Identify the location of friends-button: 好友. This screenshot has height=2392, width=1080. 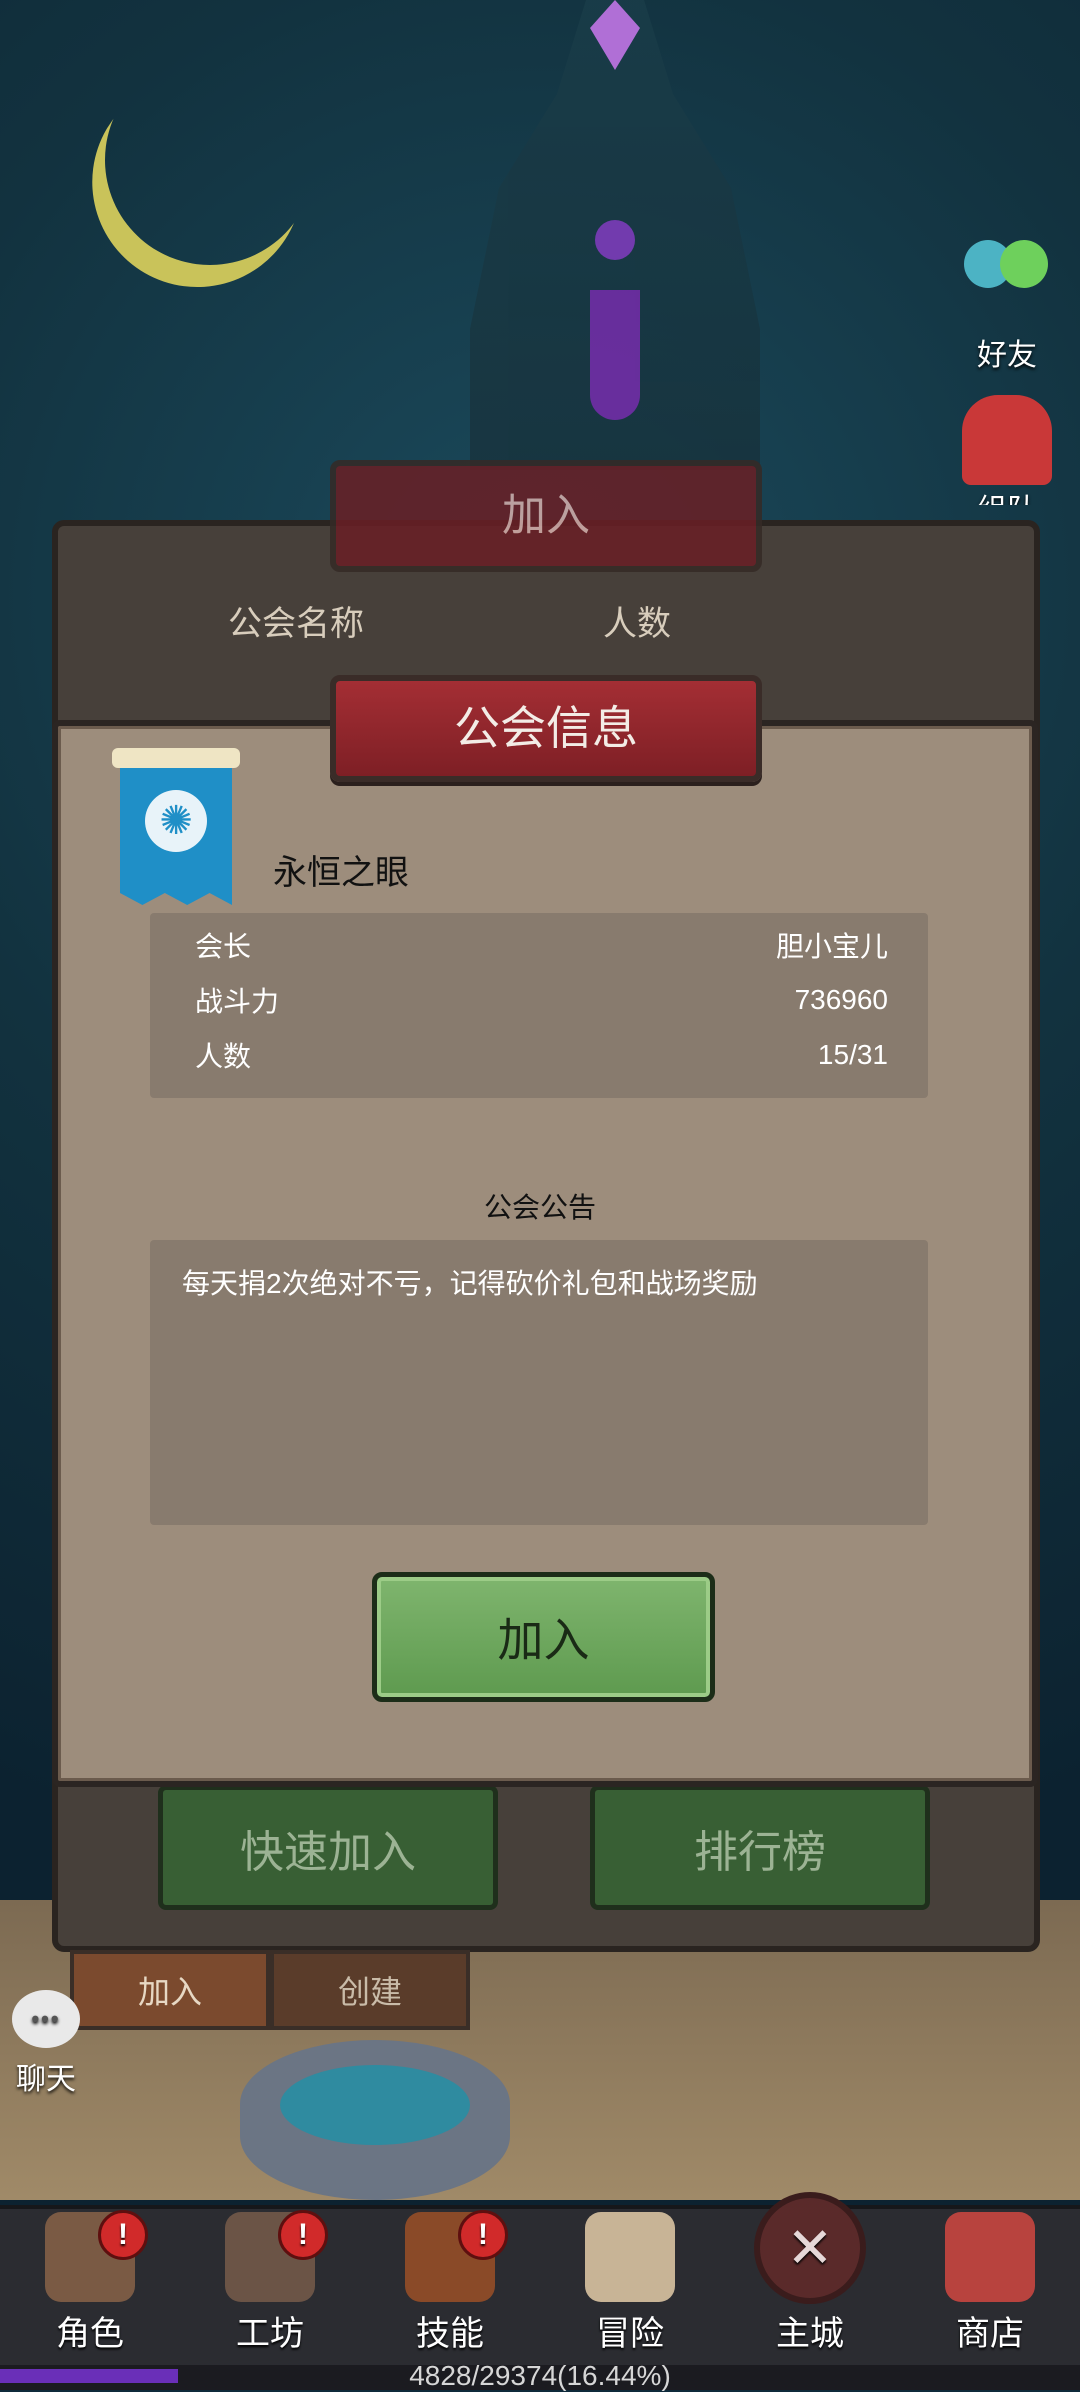
(1007, 307).